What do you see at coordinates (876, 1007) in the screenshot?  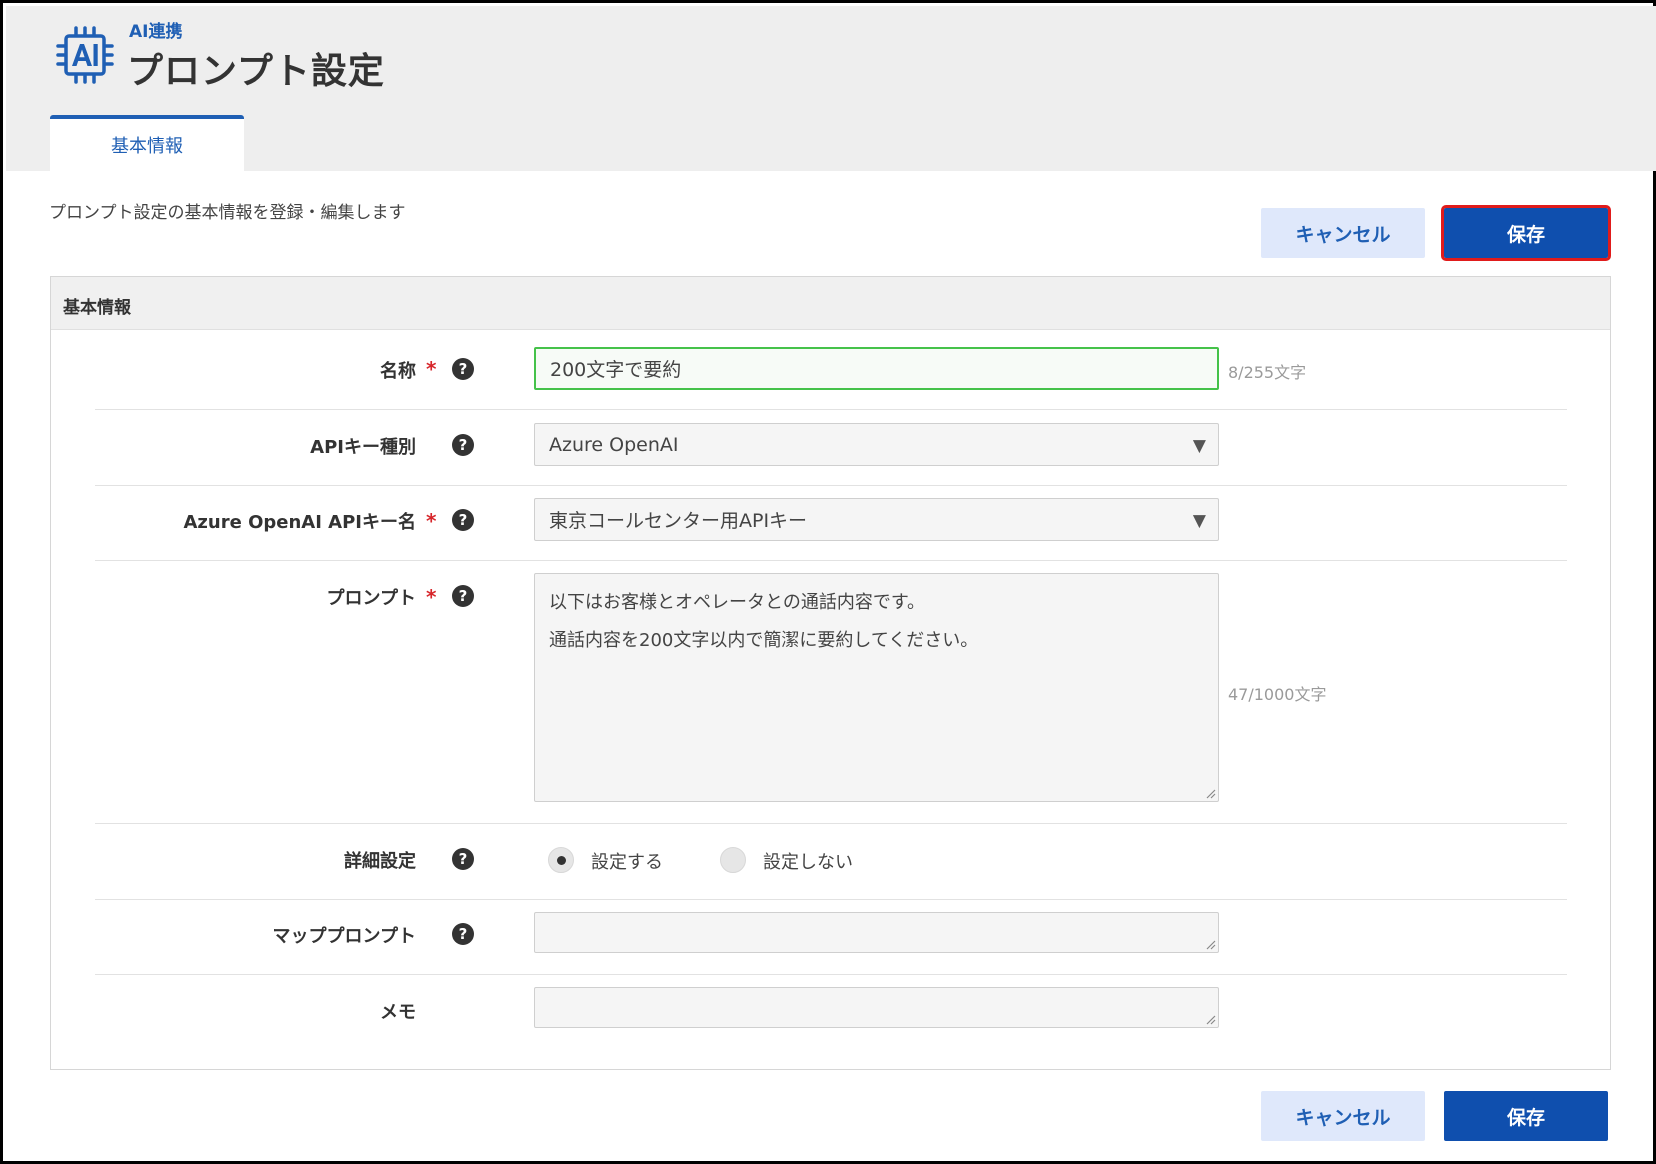 I see `memo-textarea` at bounding box center [876, 1007].